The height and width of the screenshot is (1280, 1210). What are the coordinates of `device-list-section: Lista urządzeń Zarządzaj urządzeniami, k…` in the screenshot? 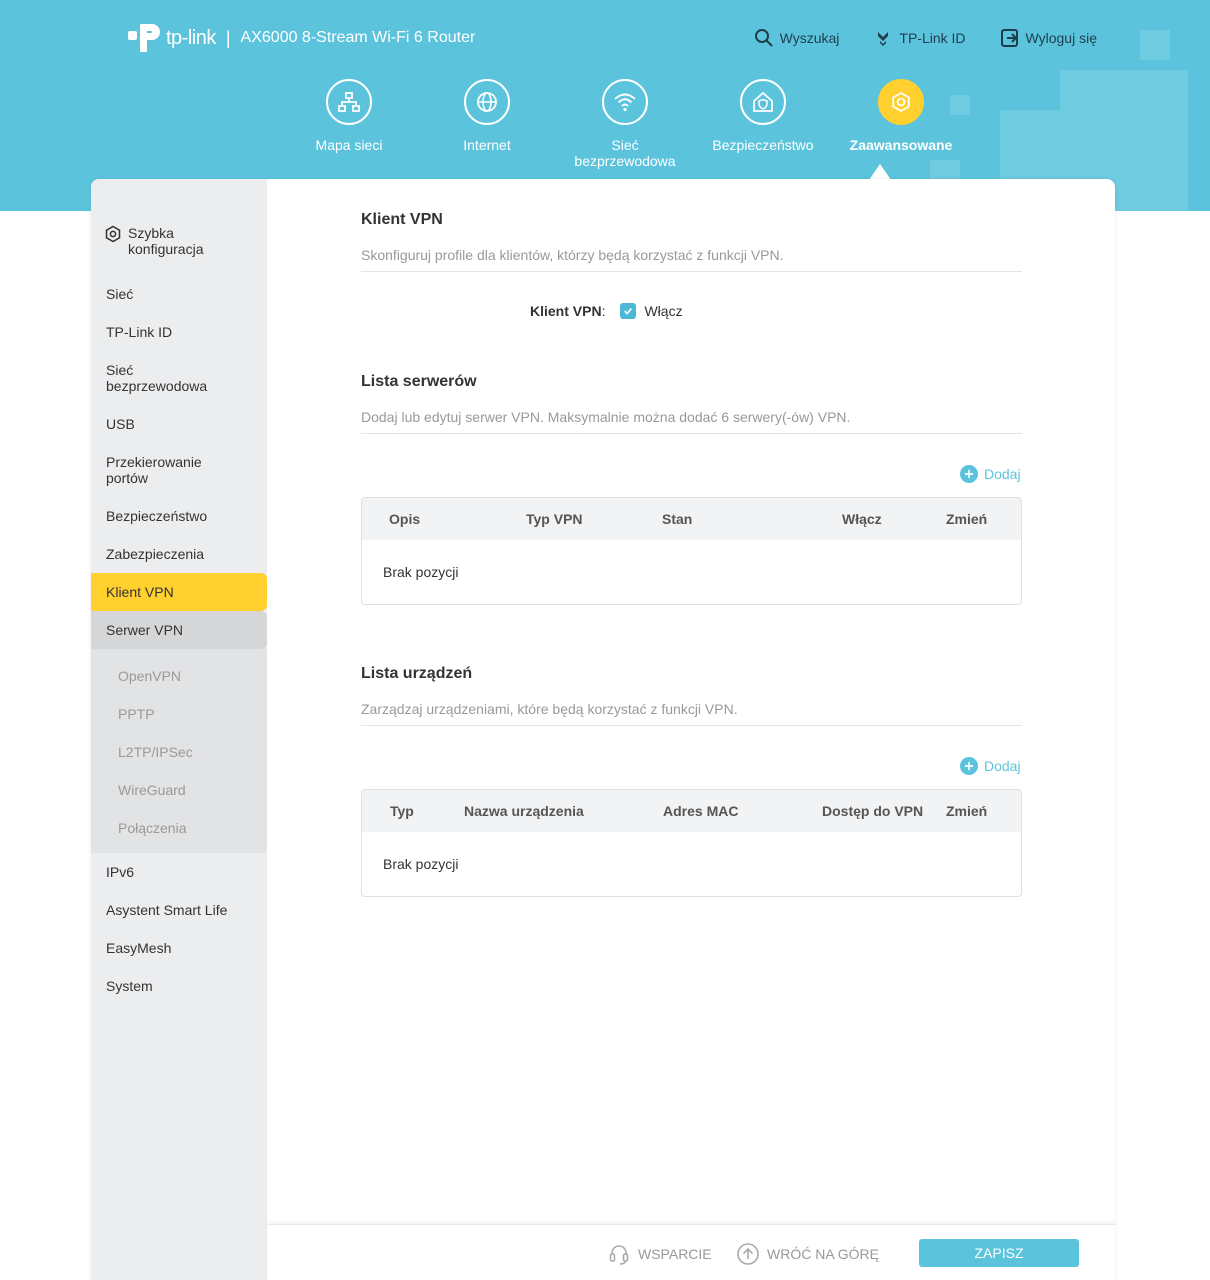 It's located at (691, 695).